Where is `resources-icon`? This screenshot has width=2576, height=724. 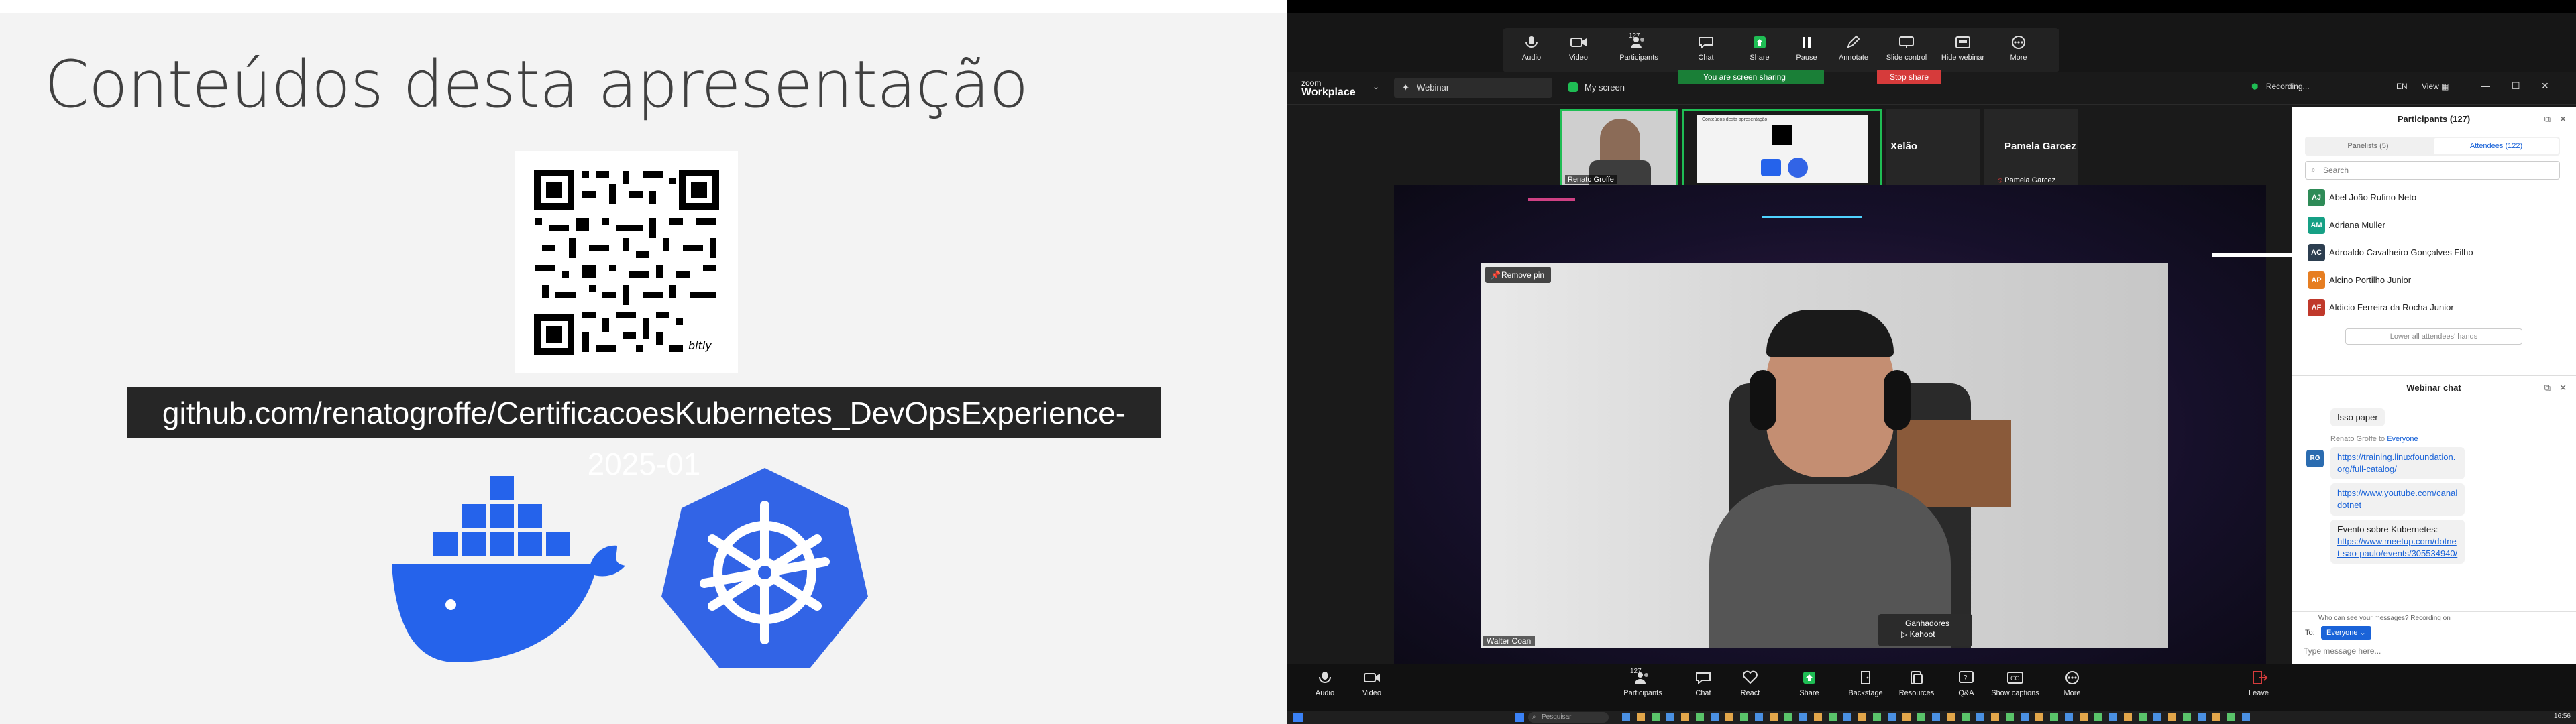
resources-icon is located at coordinates (1917, 677).